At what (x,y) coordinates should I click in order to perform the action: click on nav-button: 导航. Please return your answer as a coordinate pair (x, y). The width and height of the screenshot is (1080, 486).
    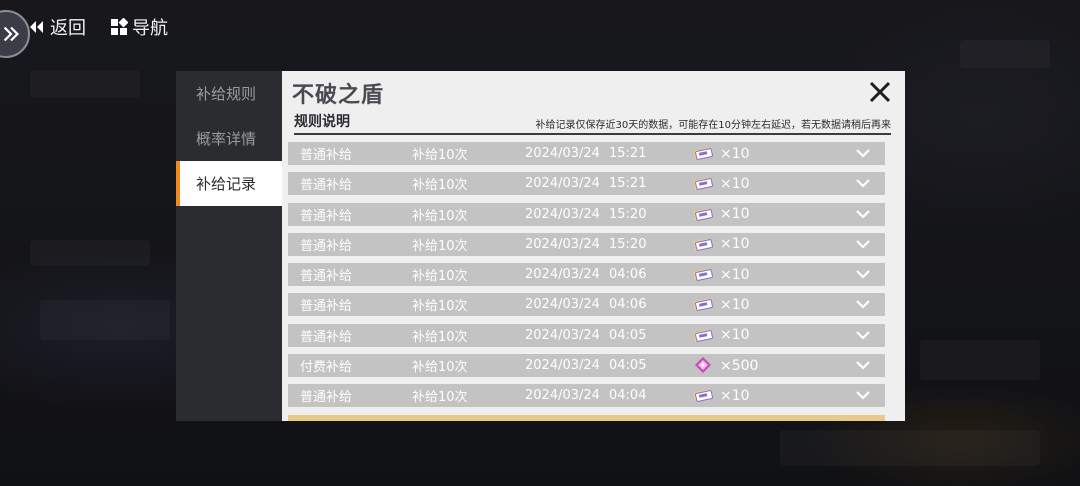
    Looking at the image, I should click on (139, 27).